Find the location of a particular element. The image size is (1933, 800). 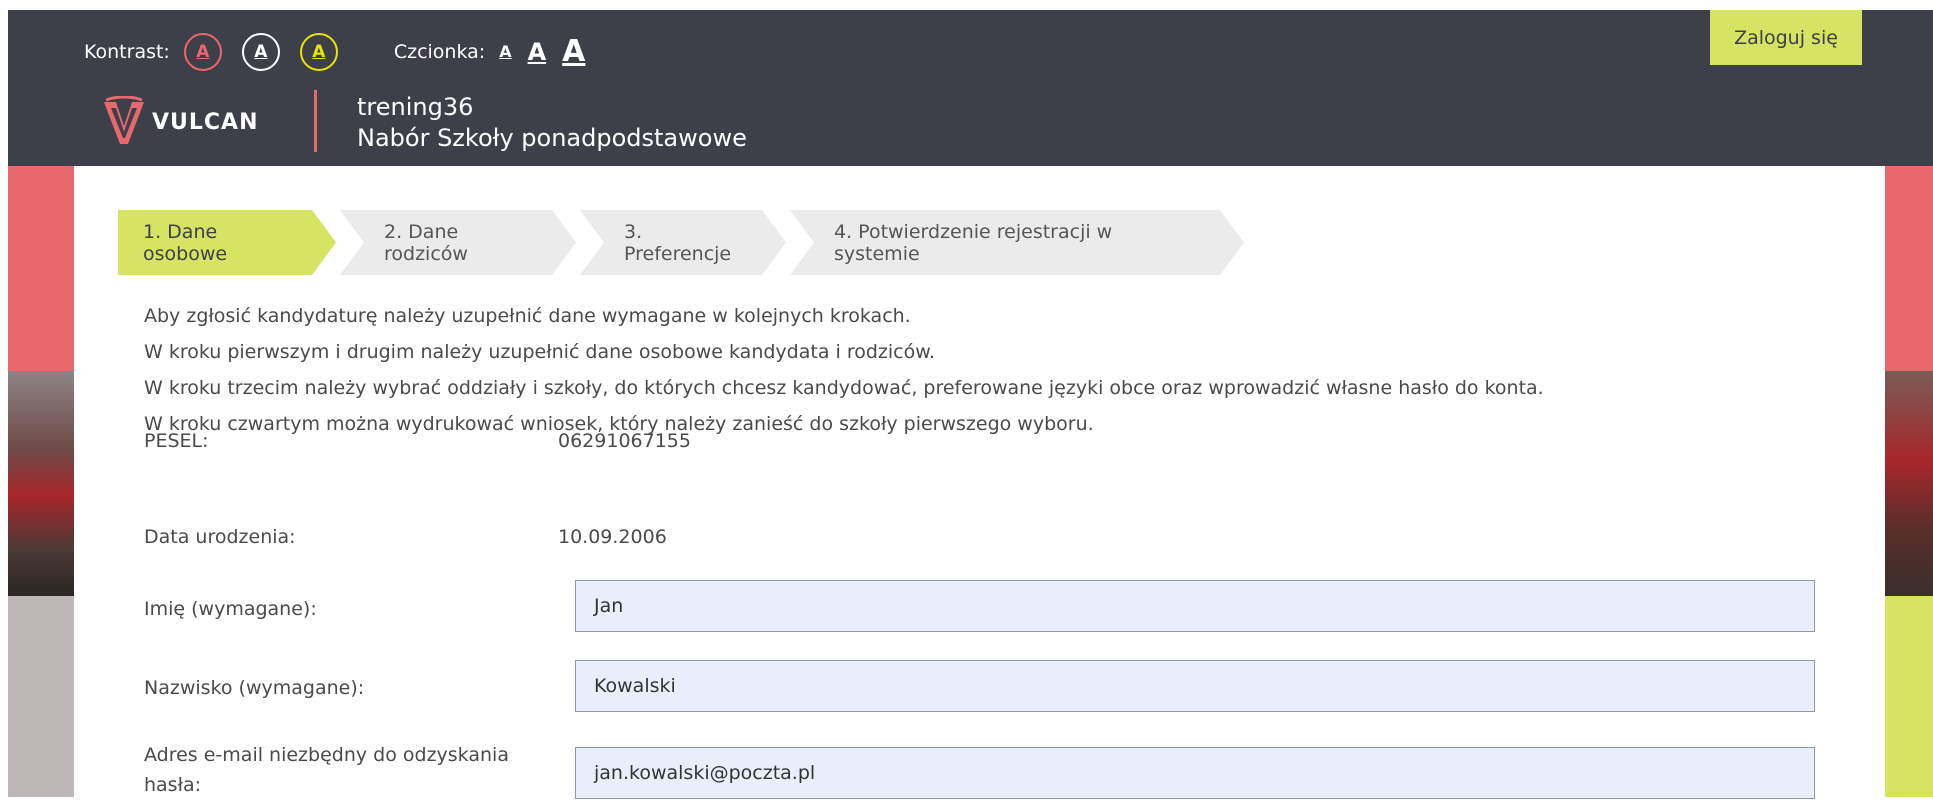

vulcan-logo: VULCAN is located at coordinates (180, 122).